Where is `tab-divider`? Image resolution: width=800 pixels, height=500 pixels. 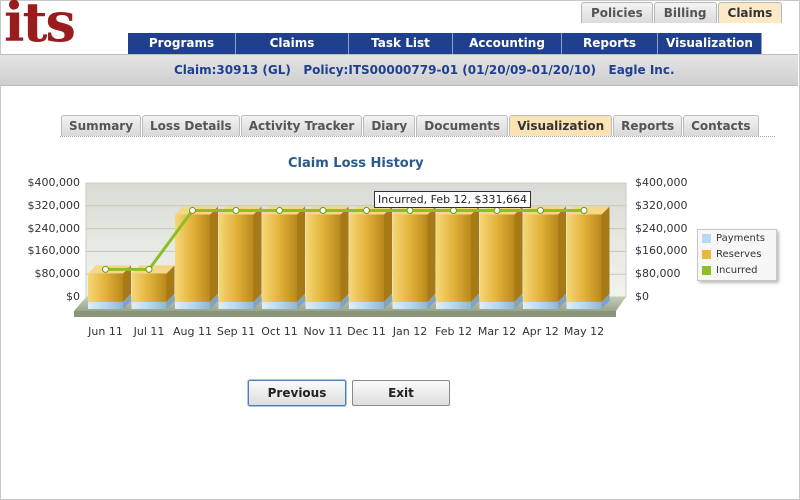 tab-divider is located at coordinates (417, 136).